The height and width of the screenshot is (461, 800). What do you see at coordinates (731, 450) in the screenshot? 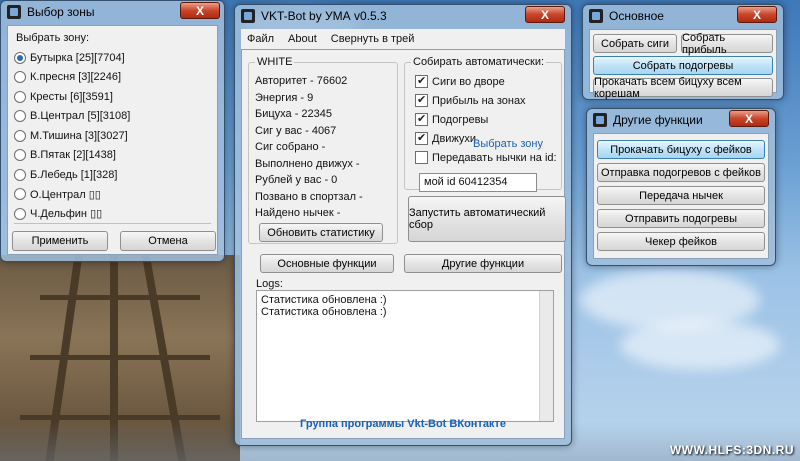
I see `watermark: WWW.HLFS:3DN.RU` at bounding box center [731, 450].